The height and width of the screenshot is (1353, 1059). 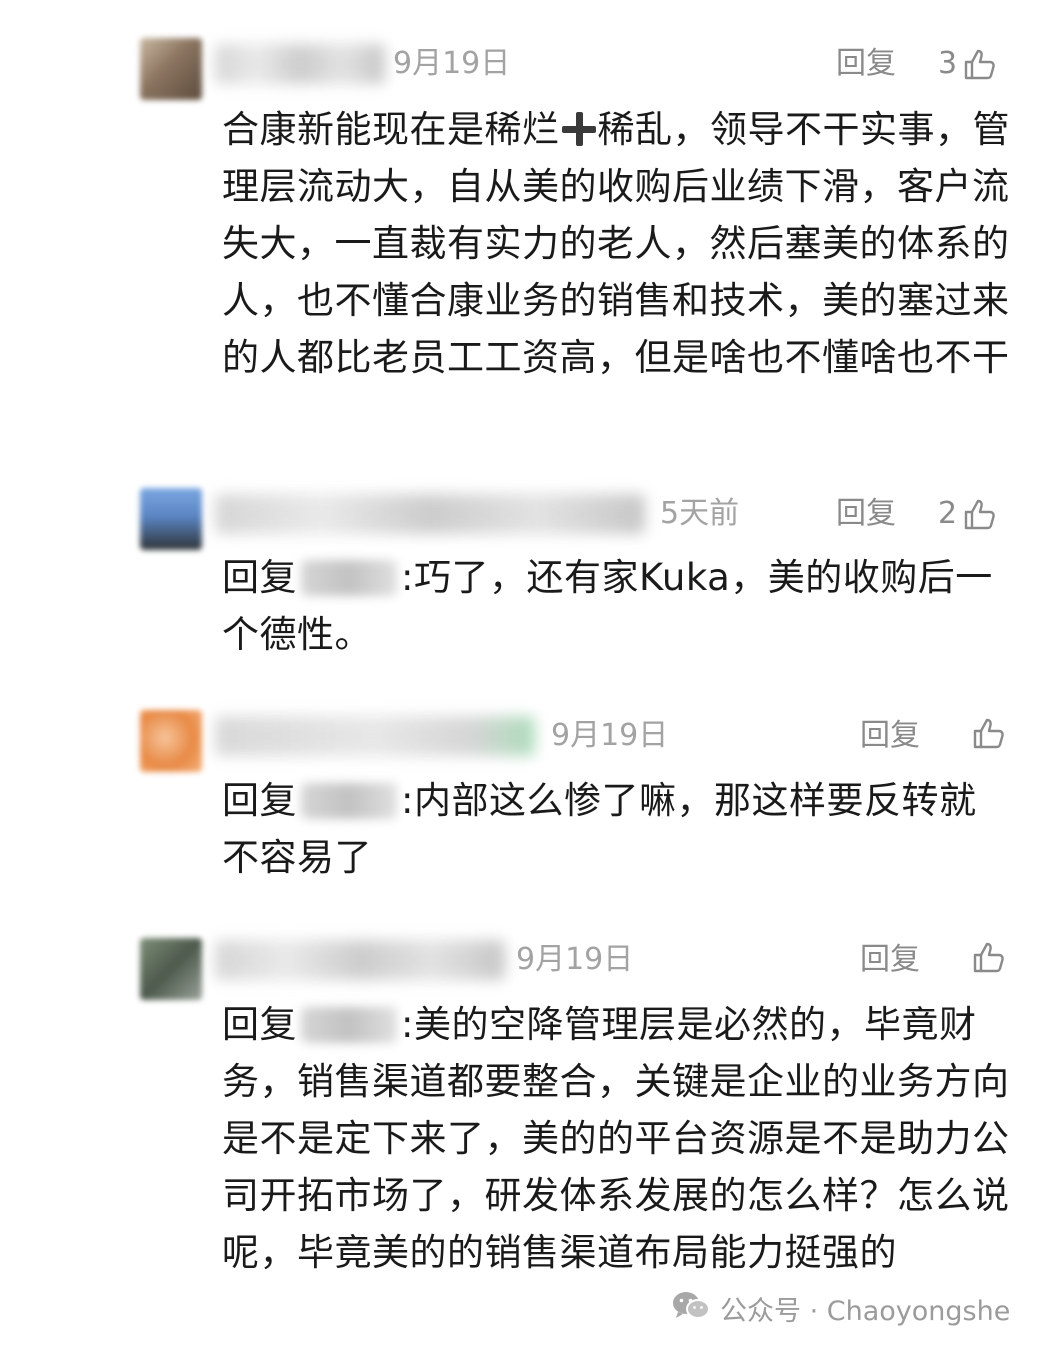 What do you see at coordinates (691, 1312) in the screenshot?
I see `wechat-icon` at bounding box center [691, 1312].